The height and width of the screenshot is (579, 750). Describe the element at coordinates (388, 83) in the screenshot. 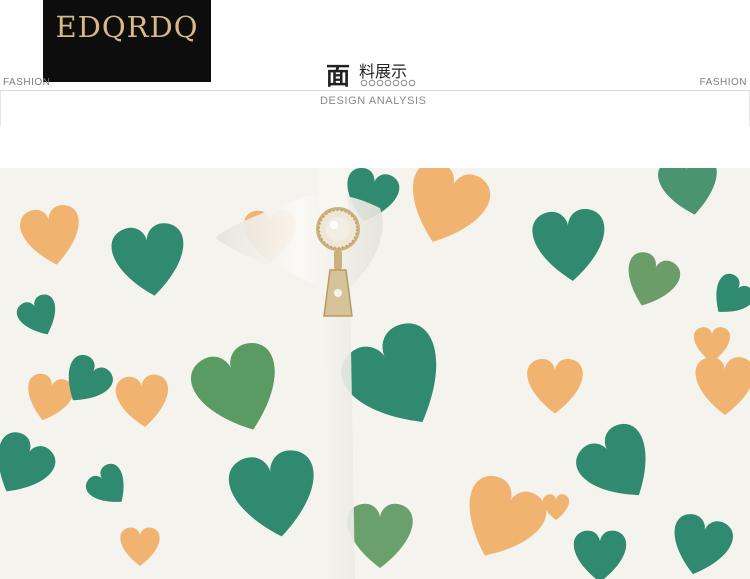

I see `decorative-dots-icon` at that location.